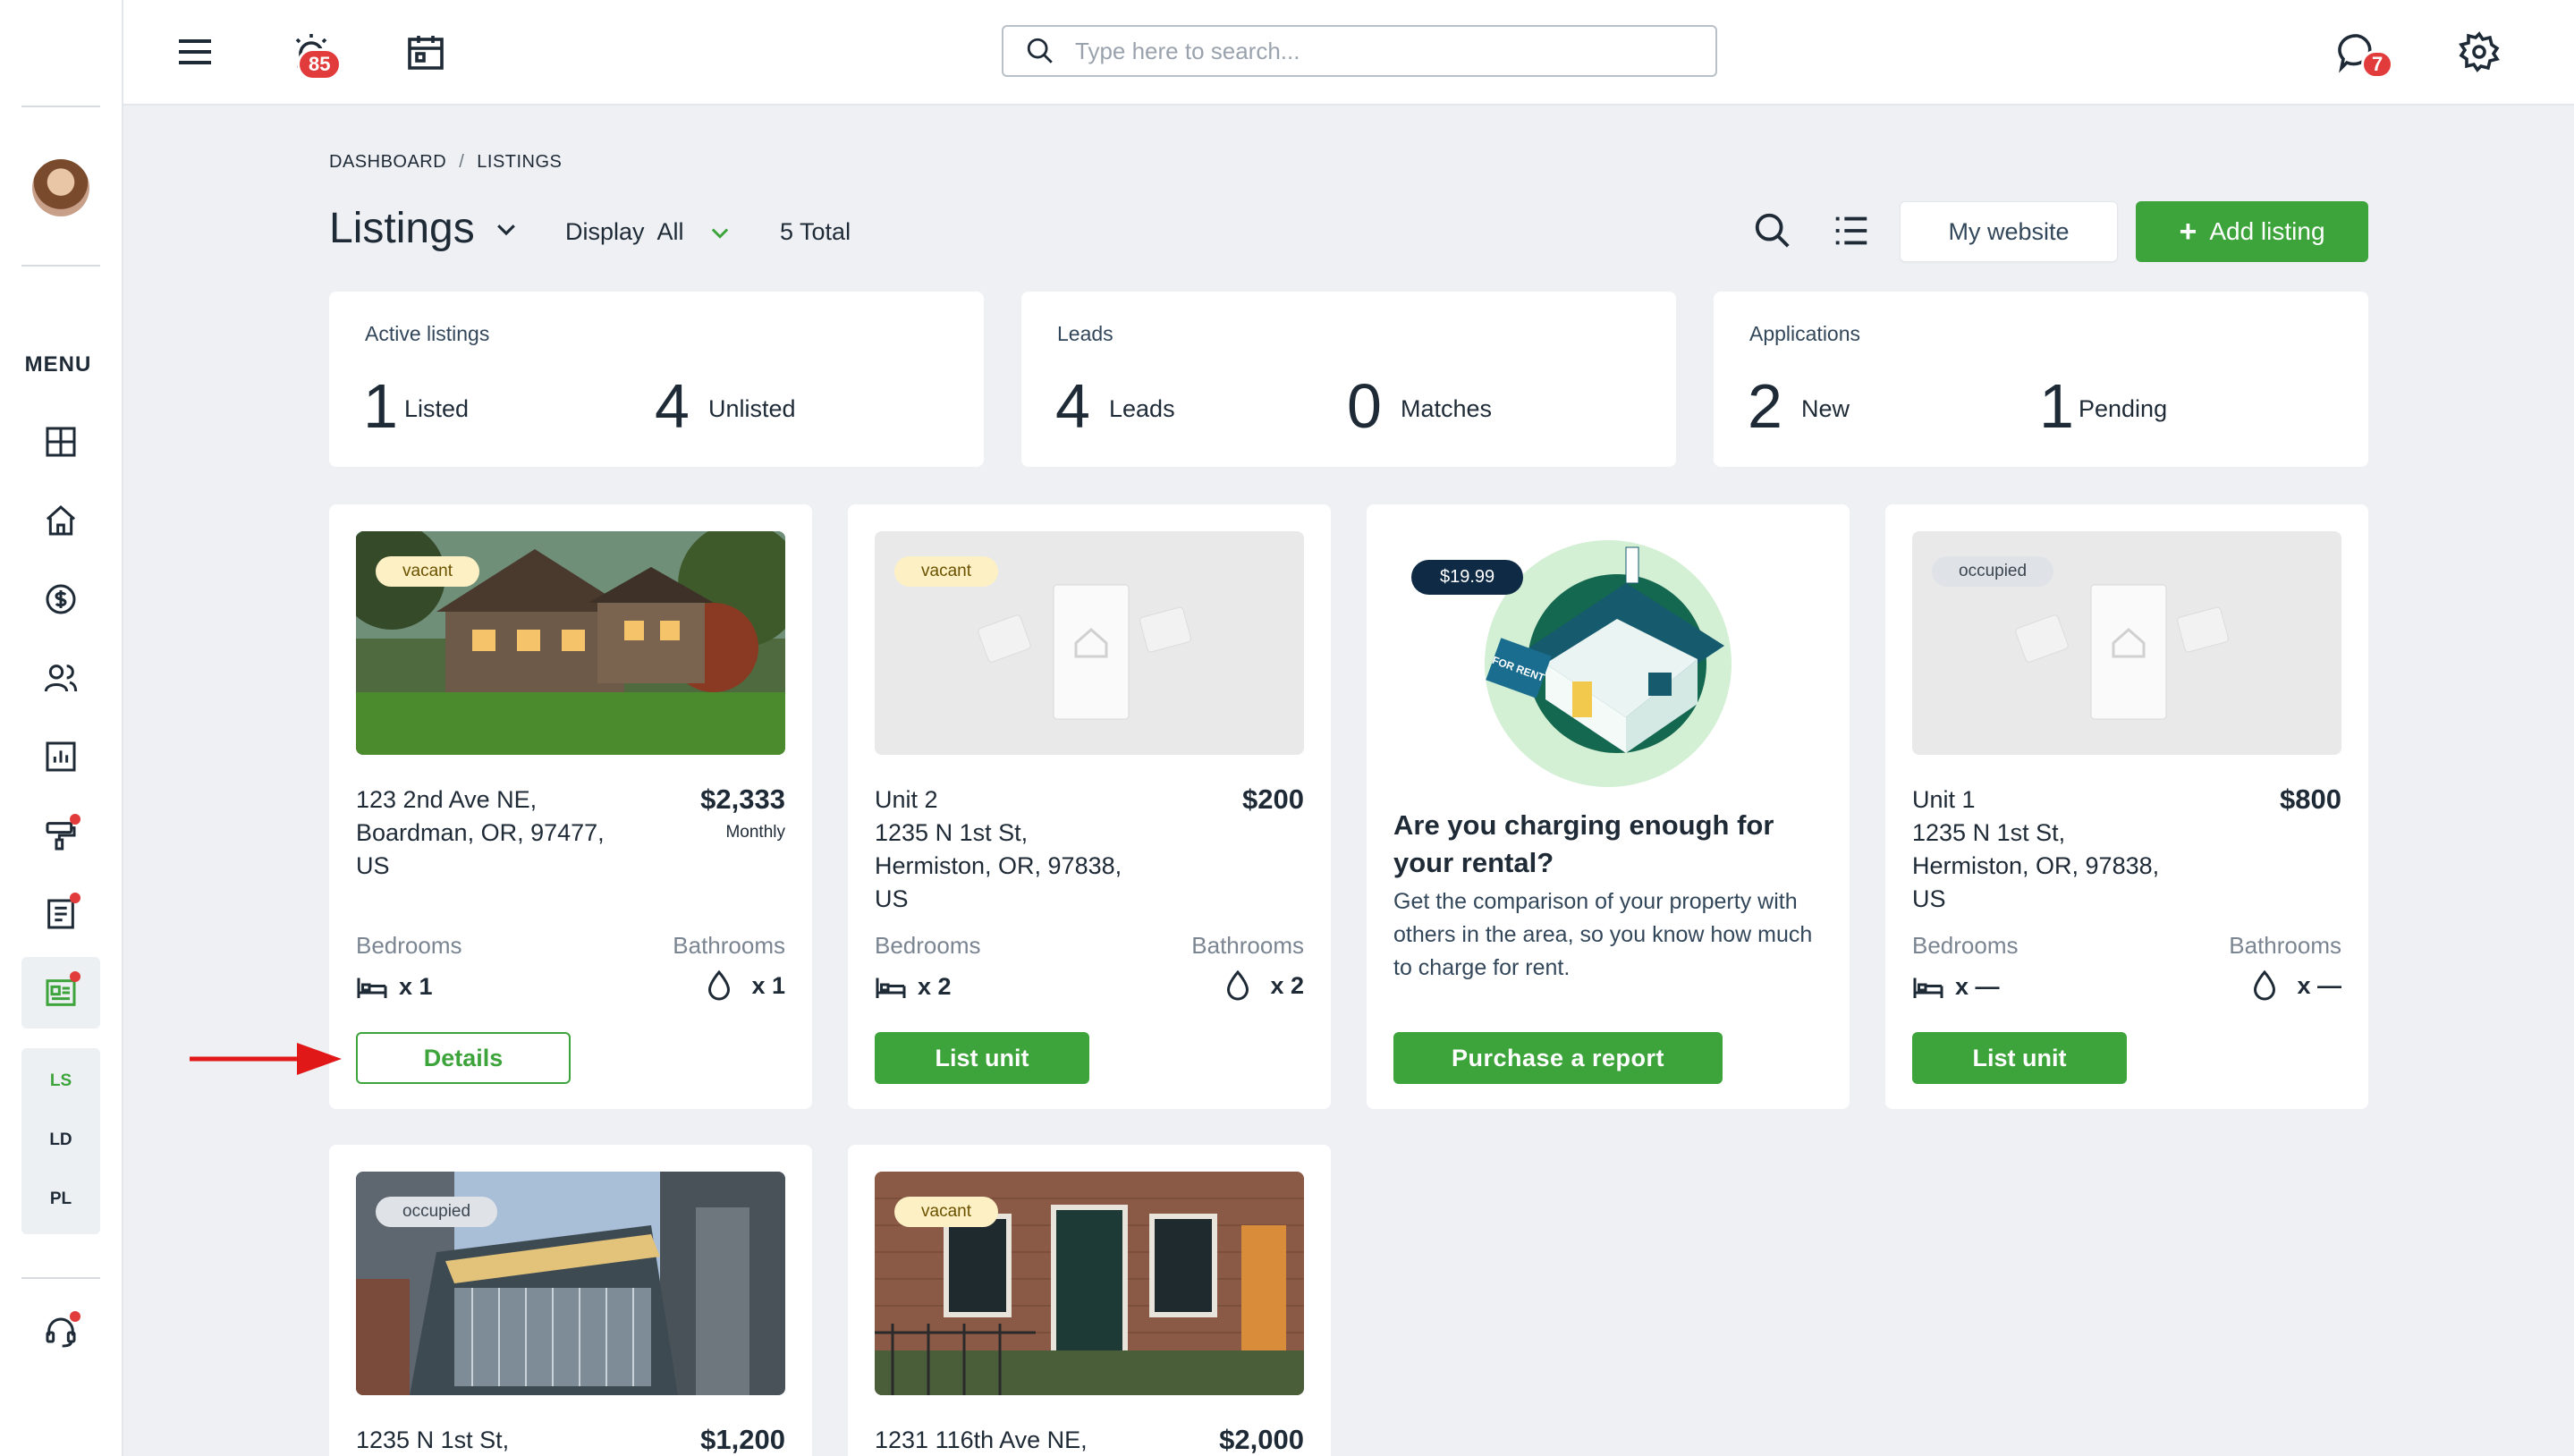 The width and height of the screenshot is (2574, 1456). I want to click on bathrooms-count: x 1, so click(745, 985).